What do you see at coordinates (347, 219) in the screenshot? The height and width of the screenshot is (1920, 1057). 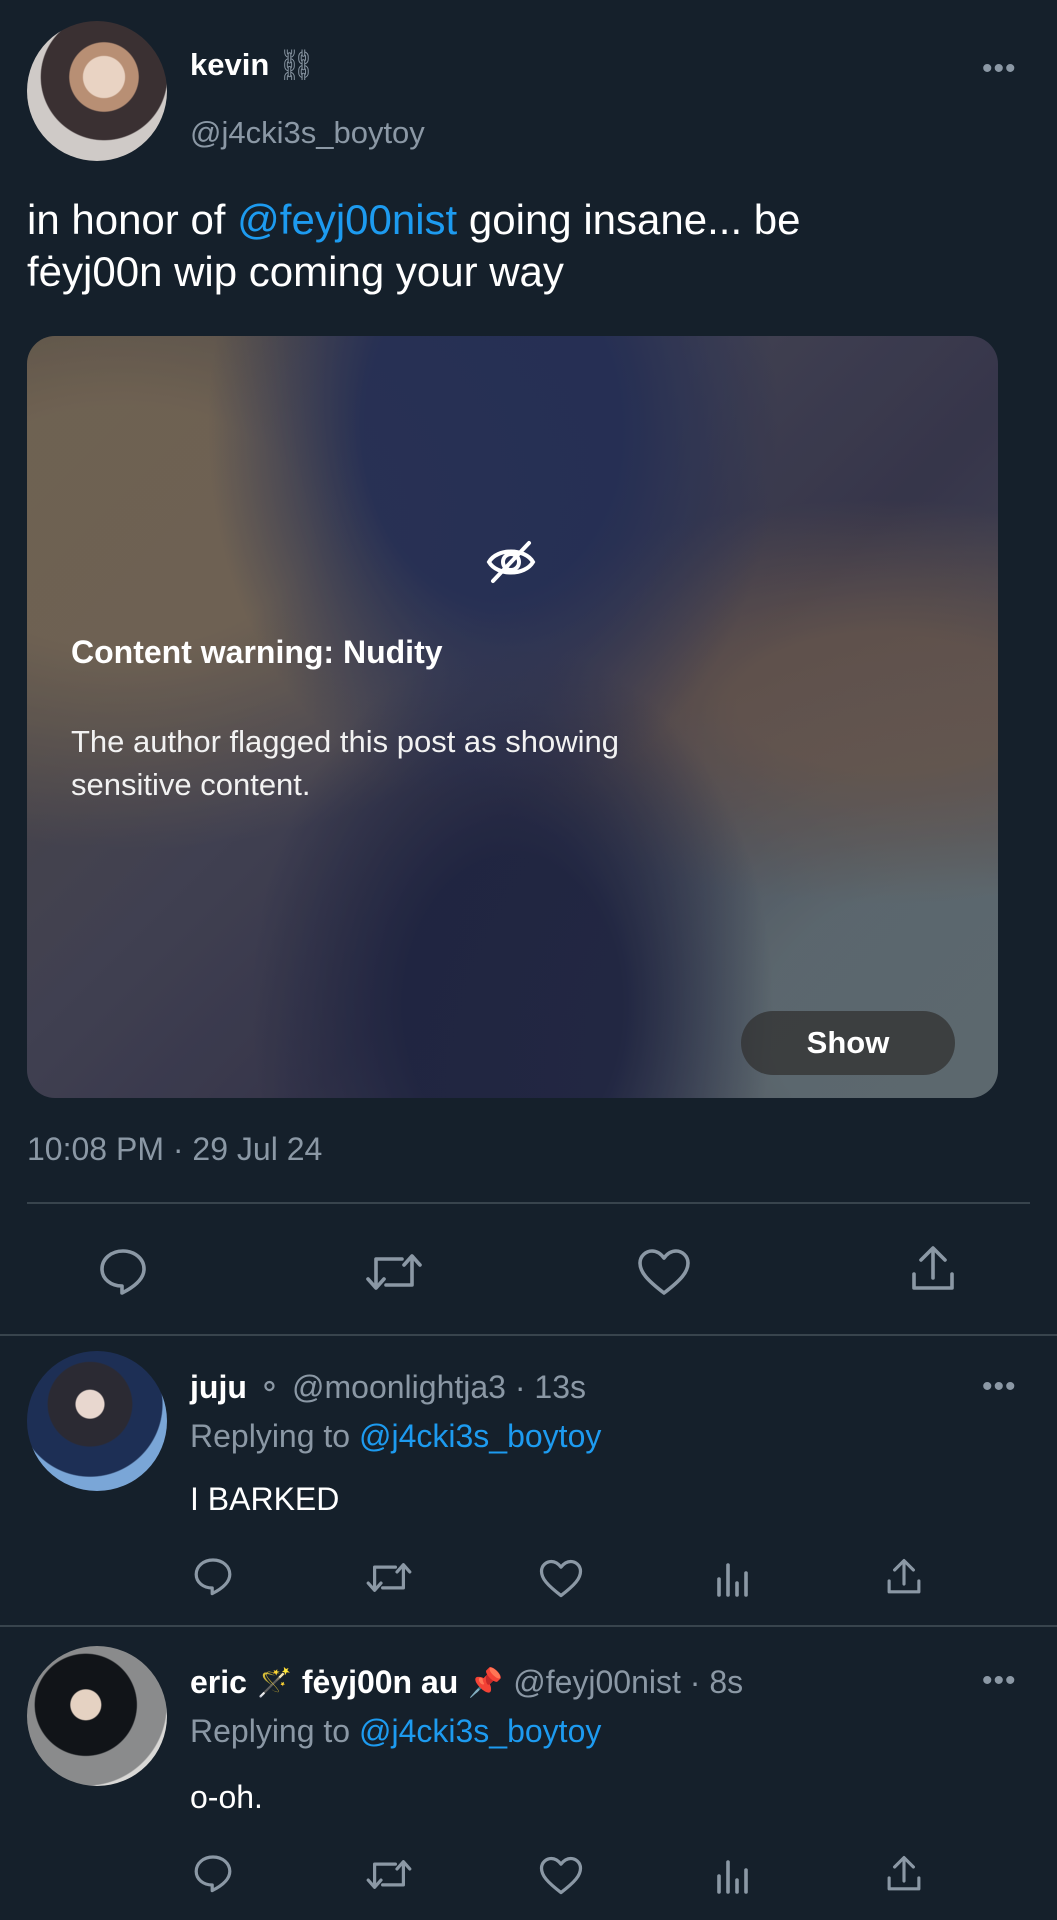 I see `mention-link: @feyj00nist` at bounding box center [347, 219].